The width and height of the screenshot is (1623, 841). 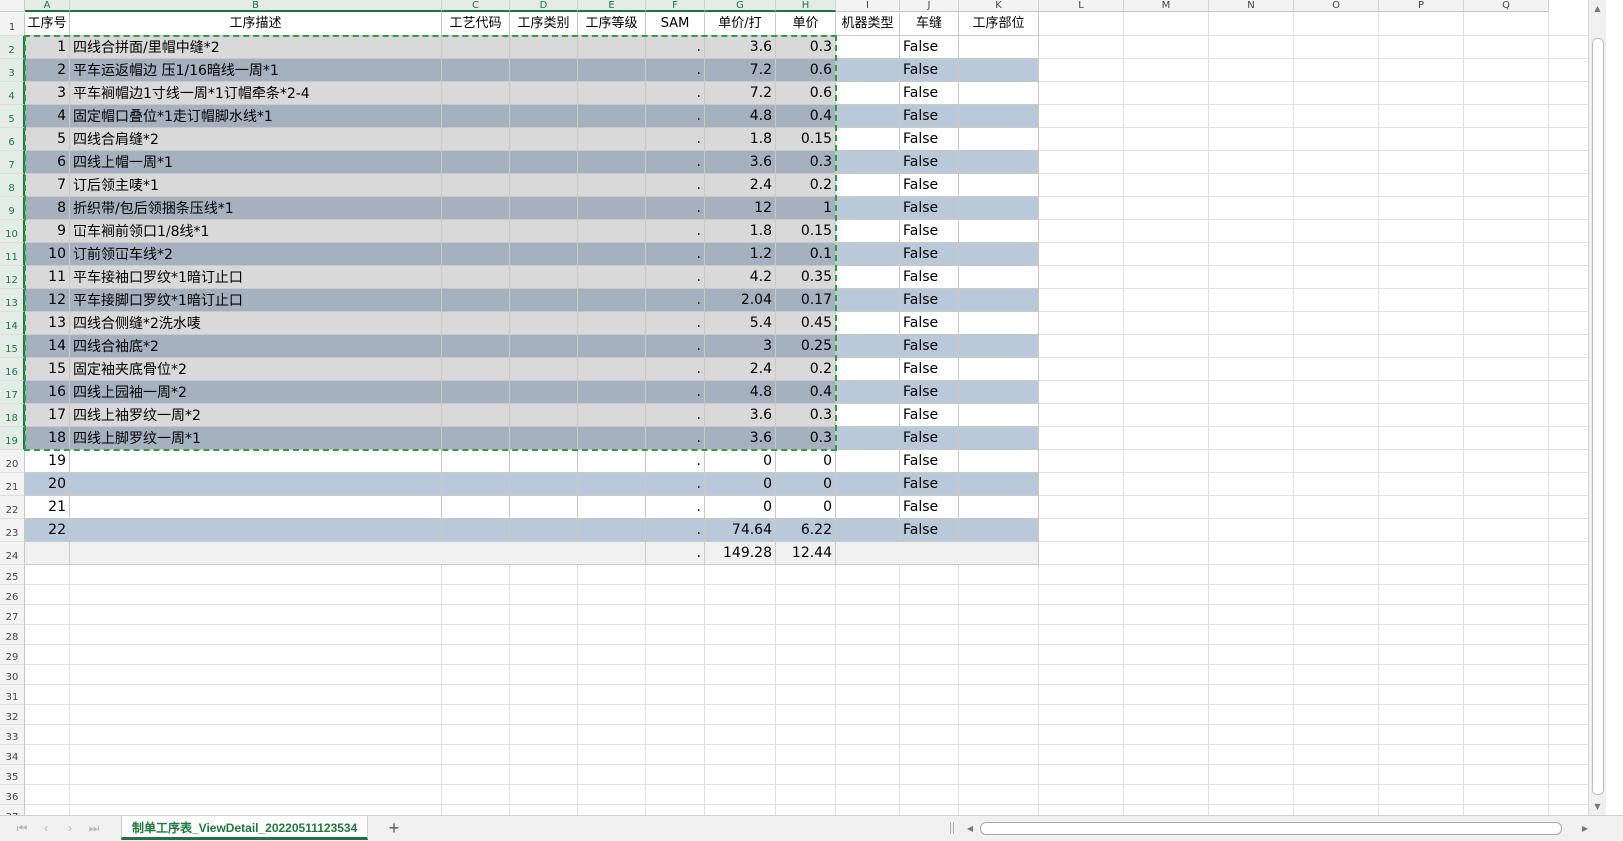 What do you see at coordinates (12, 507) in the screenshot?
I see `row-header-22: 22` at bounding box center [12, 507].